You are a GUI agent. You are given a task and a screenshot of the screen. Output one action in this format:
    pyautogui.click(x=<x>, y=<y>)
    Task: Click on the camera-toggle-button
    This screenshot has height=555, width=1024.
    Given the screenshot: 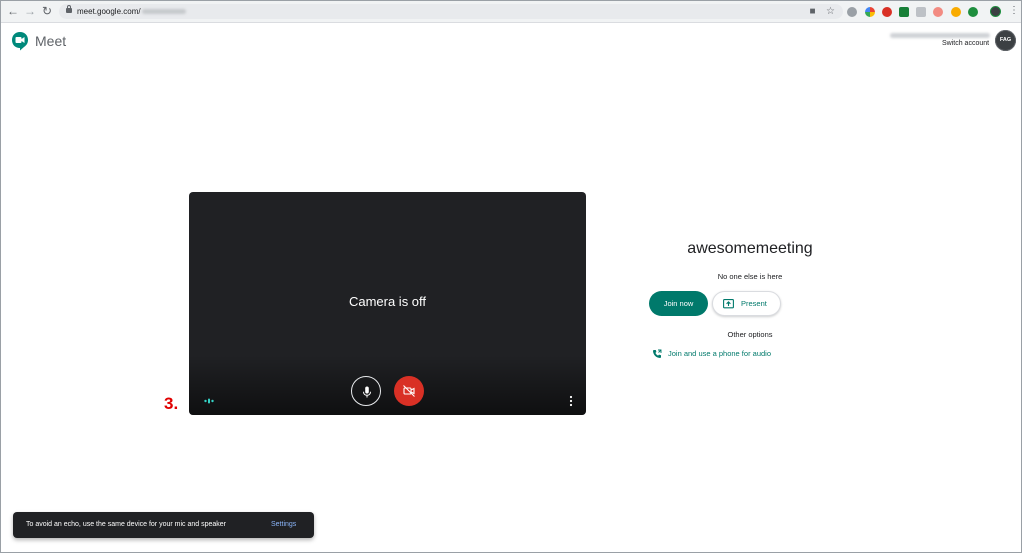 What is the action you would take?
    pyautogui.click(x=409, y=391)
    